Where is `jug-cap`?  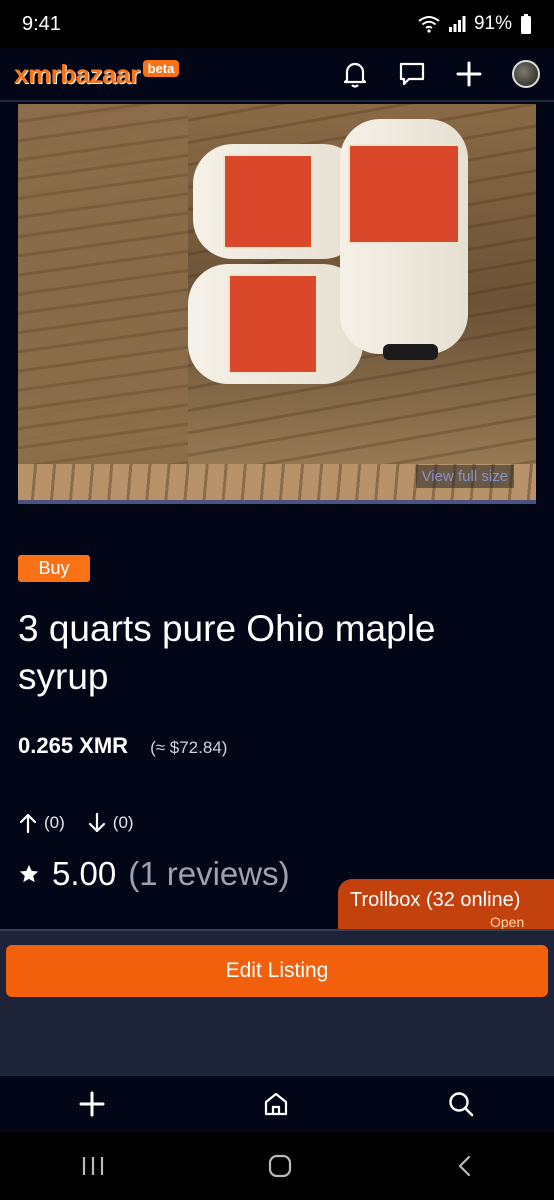
jug-cap is located at coordinates (410, 352).